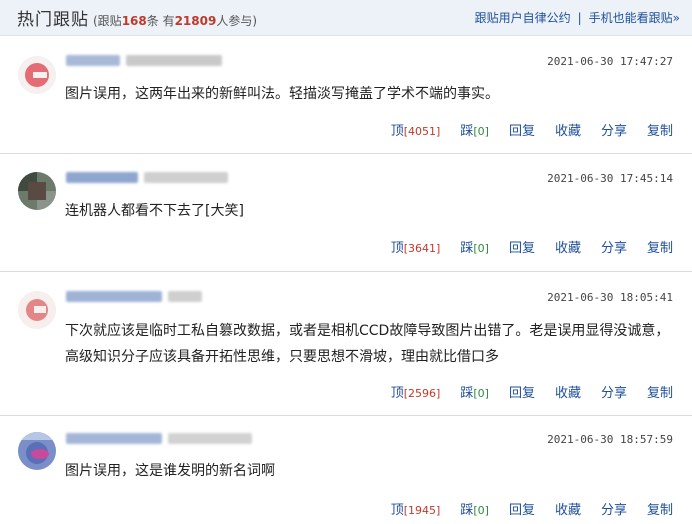  I want to click on stats-suffix: 人参与), so click(237, 21).